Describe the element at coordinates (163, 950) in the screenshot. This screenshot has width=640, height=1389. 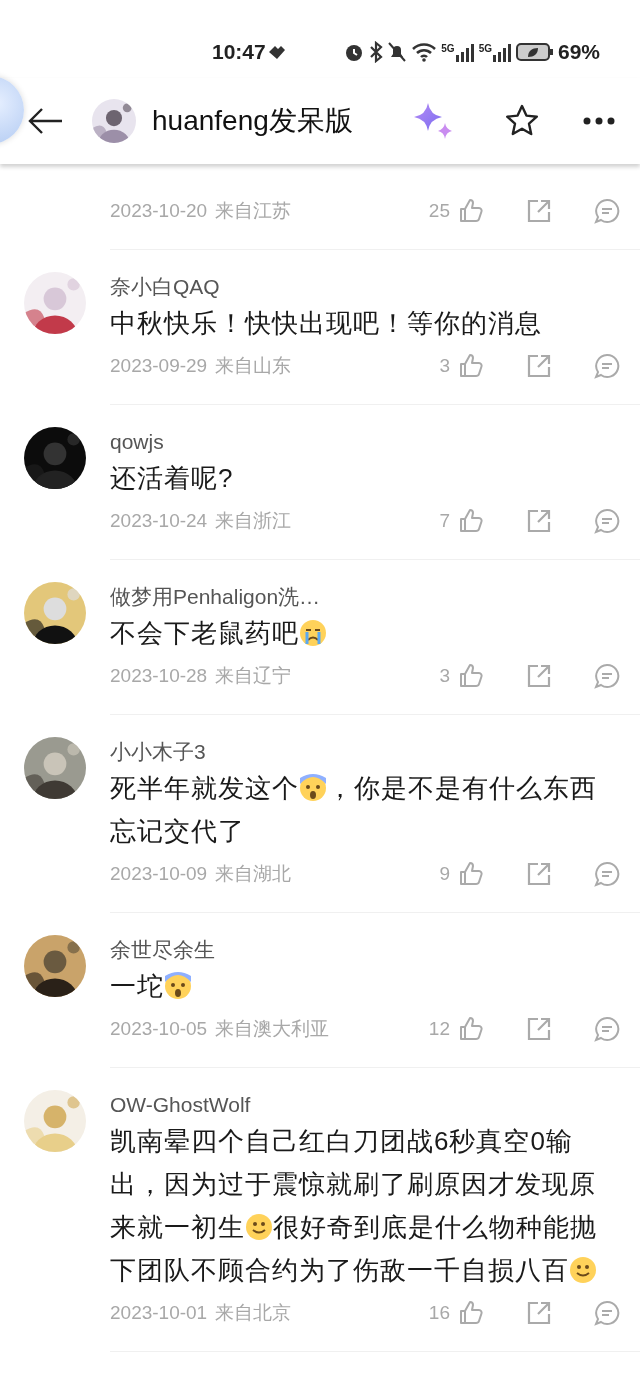
I see `commenter-name: 余世尽余生` at that location.